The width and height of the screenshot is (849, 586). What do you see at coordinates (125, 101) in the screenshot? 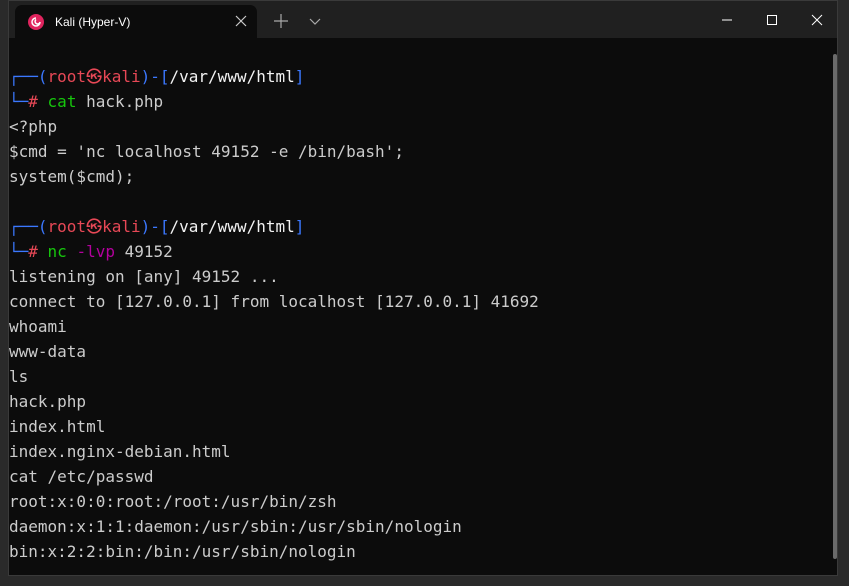
I see `command-args: hack.php` at bounding box center [125, 101].